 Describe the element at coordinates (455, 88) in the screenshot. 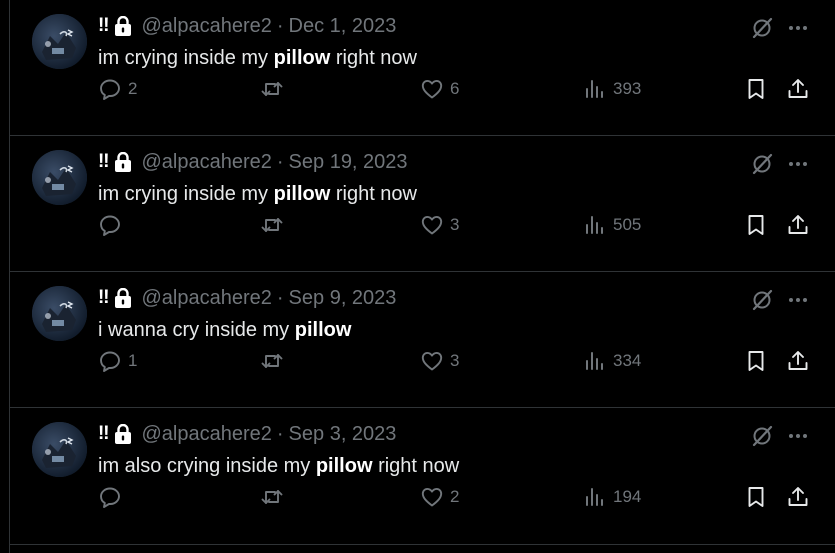

I see `like-count: 6` at that location.